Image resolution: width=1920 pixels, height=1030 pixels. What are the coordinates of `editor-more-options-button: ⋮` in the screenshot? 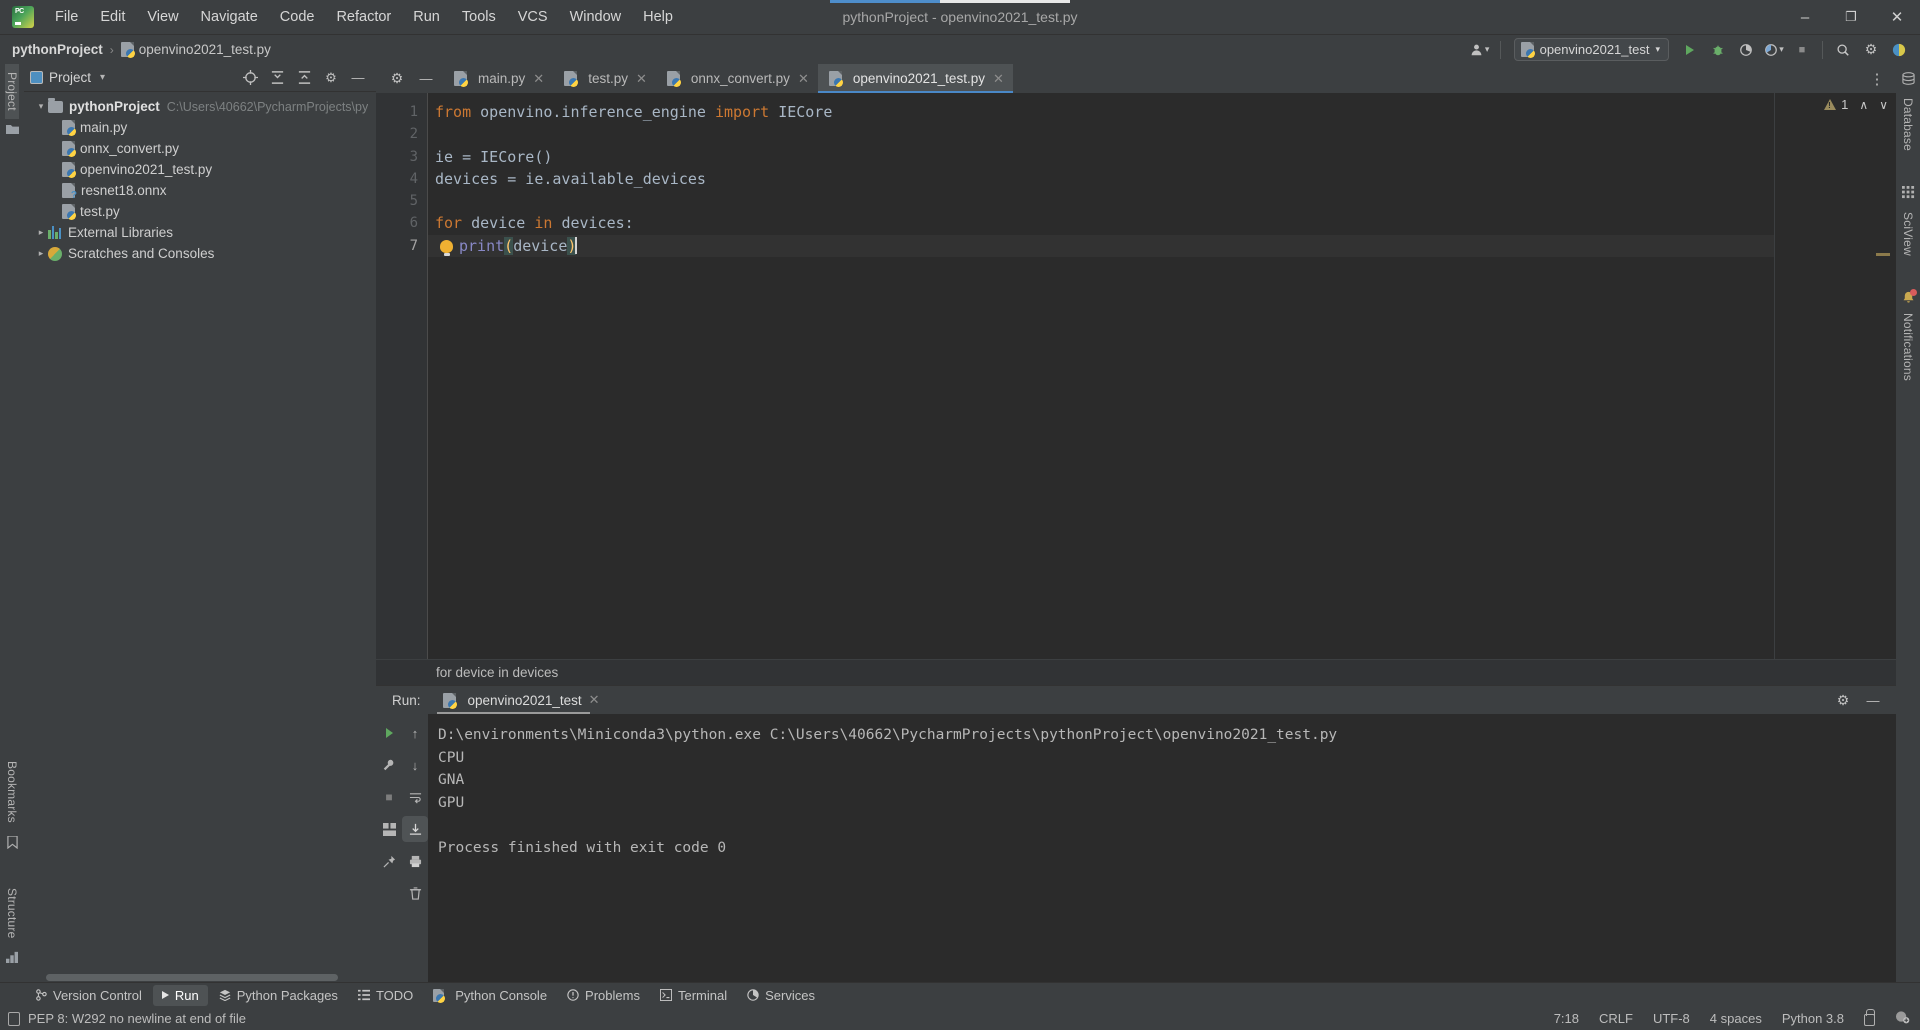 It's located at (1877, 78).